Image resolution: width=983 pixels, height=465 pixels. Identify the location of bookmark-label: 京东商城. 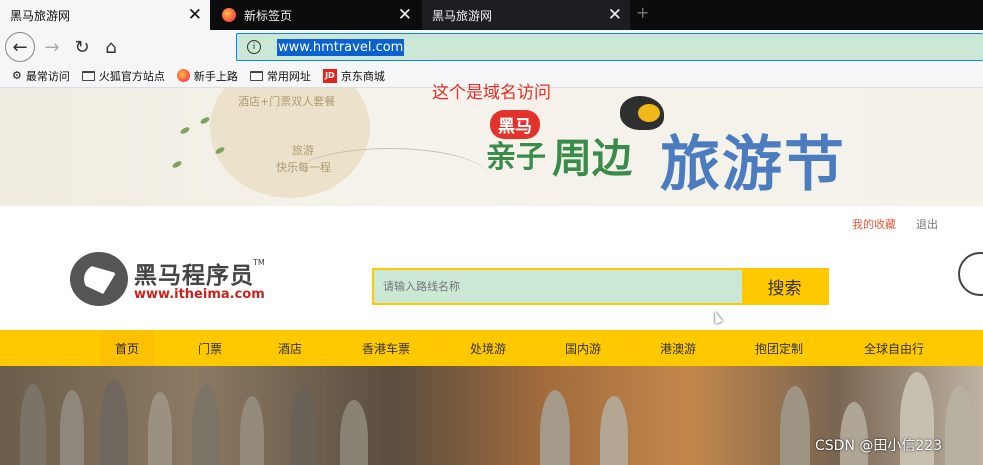
(362, 76).